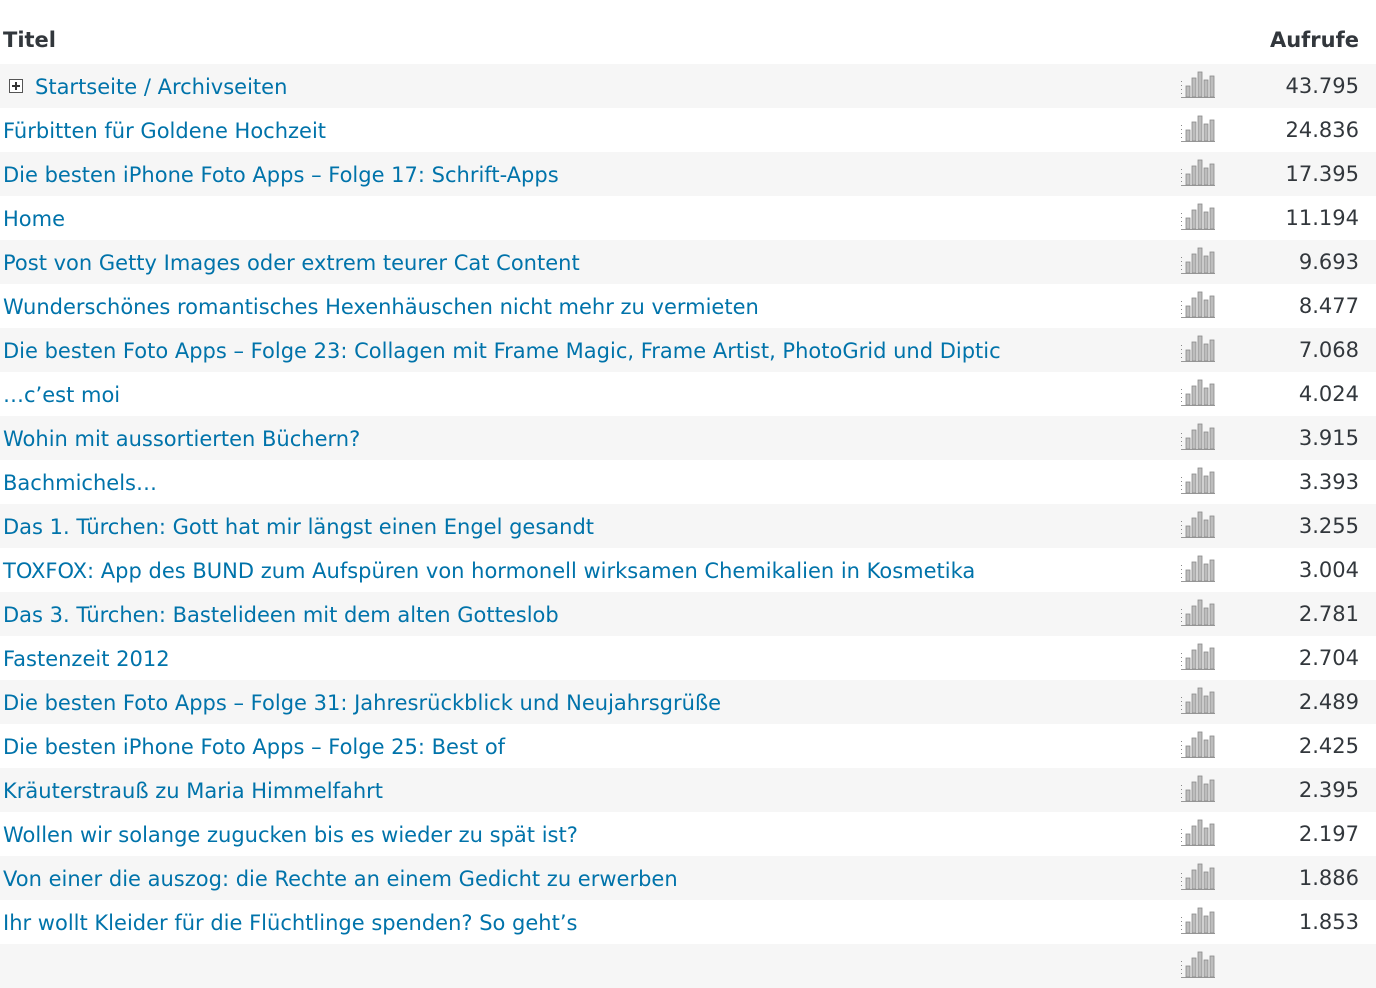 Image resolution: width=1376 pixels, height=988 pixels. What do you see at coordinates (688, 32) in the screenshot?
I see `table-header: Titel Aufrufe` at bounding box center [688, 32].